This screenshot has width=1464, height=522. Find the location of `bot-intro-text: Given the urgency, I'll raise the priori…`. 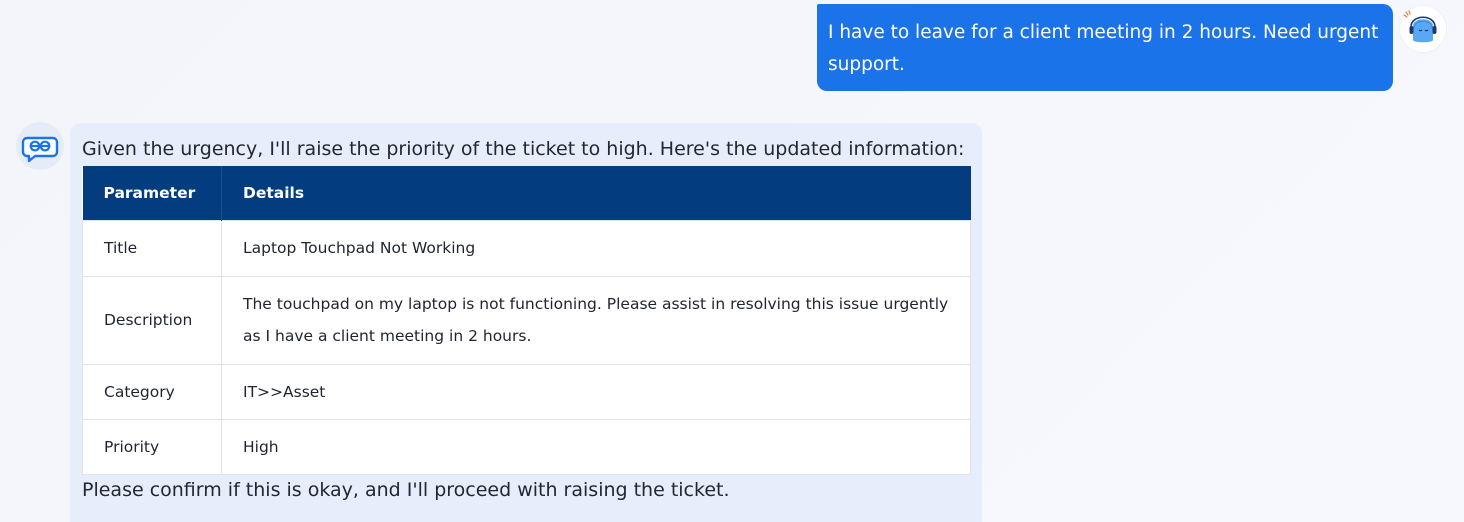

bot-intro-text: Given the urgency, I'll raise the priori… is located at coordinates (523, 149).